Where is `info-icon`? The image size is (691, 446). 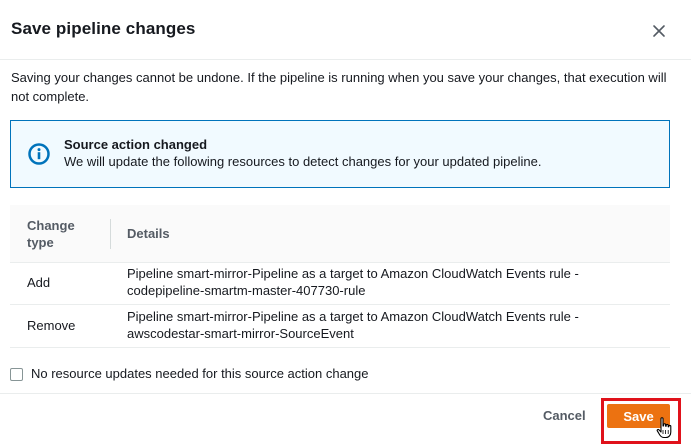 info-icon is located at coordinates (39, 154).